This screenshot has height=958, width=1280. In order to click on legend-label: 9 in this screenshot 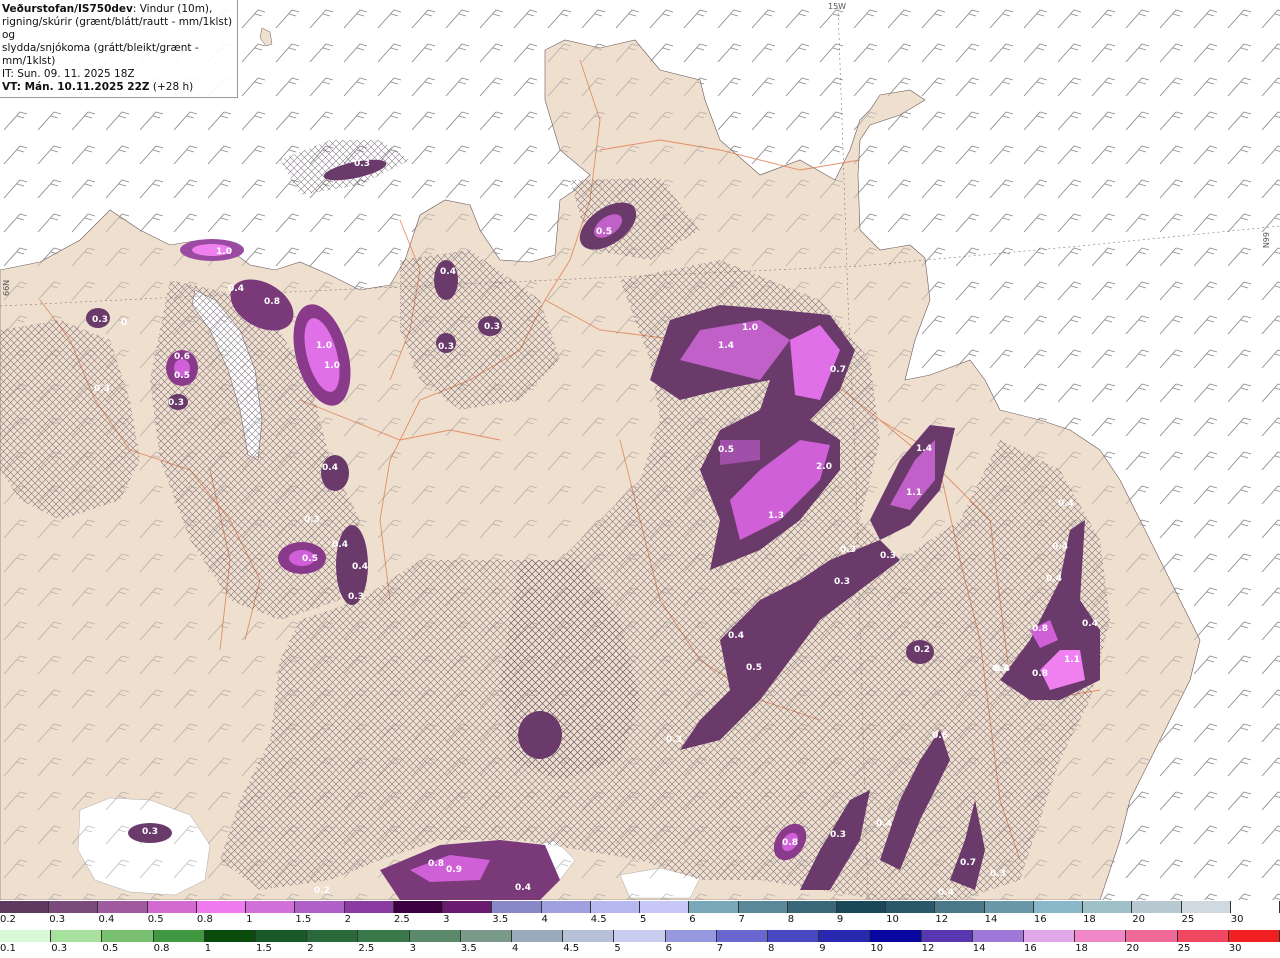, I will do `click(822, 948)`.